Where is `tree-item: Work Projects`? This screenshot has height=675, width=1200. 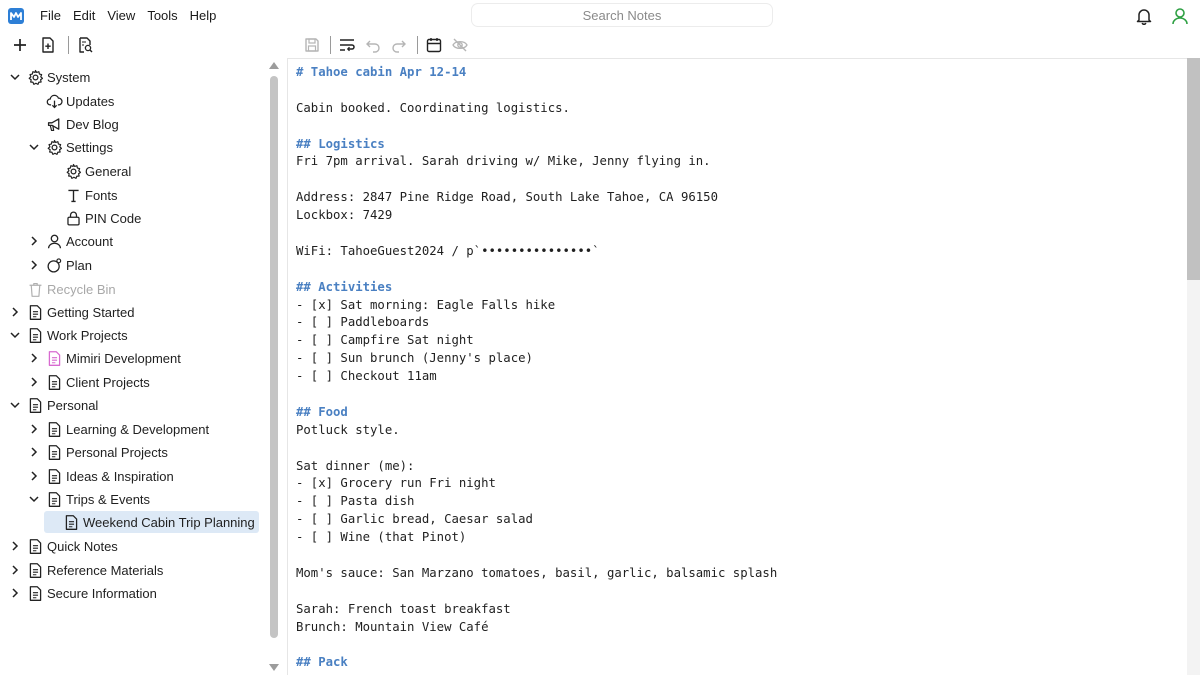 tree-item: Work Projects is located at coordinates (68, 335).